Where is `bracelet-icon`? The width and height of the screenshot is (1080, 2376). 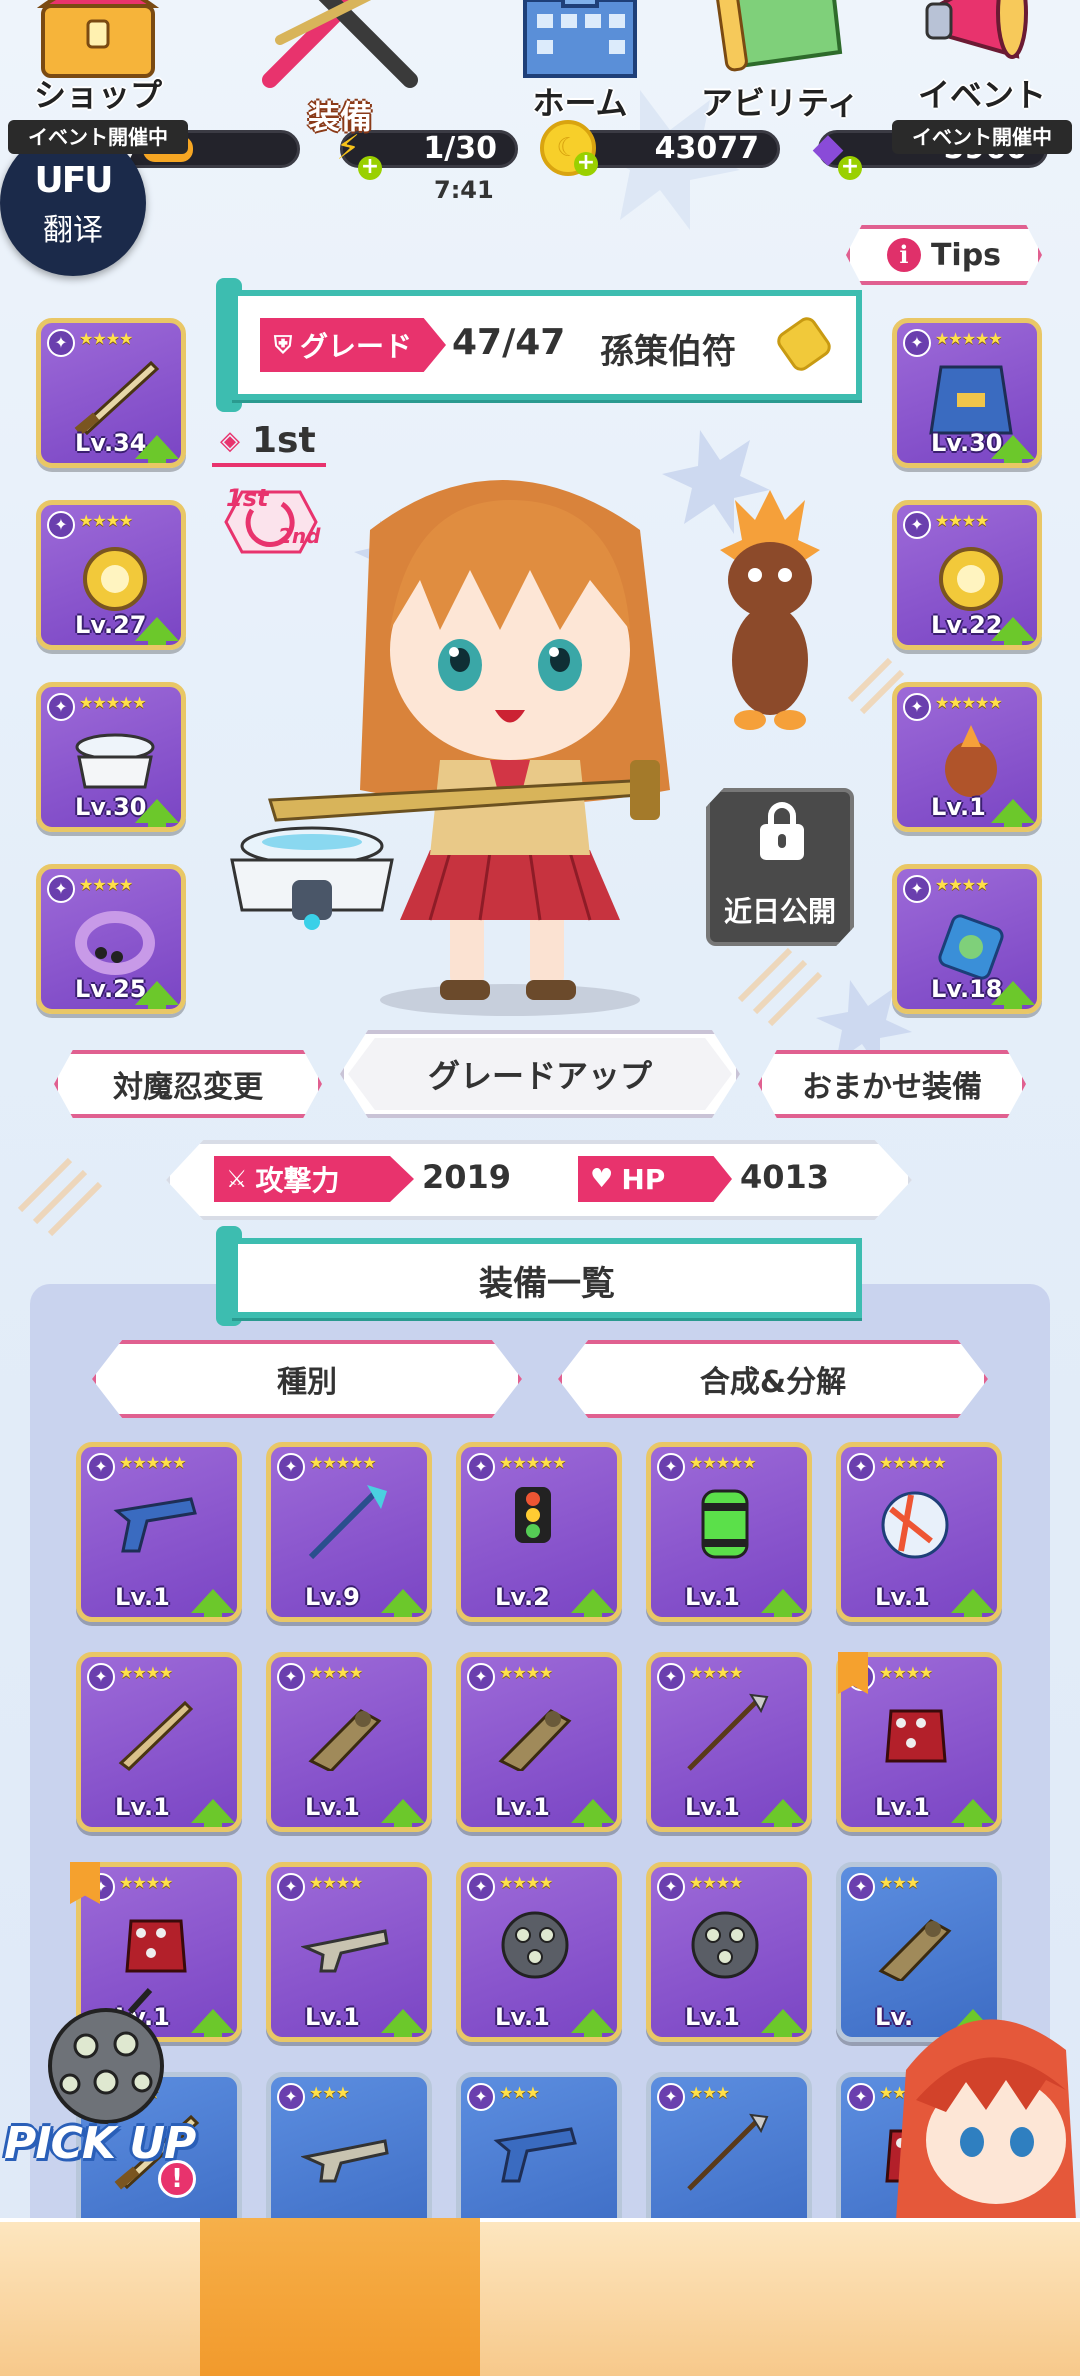
bracelet-icon is located at coordinates (115, 943).